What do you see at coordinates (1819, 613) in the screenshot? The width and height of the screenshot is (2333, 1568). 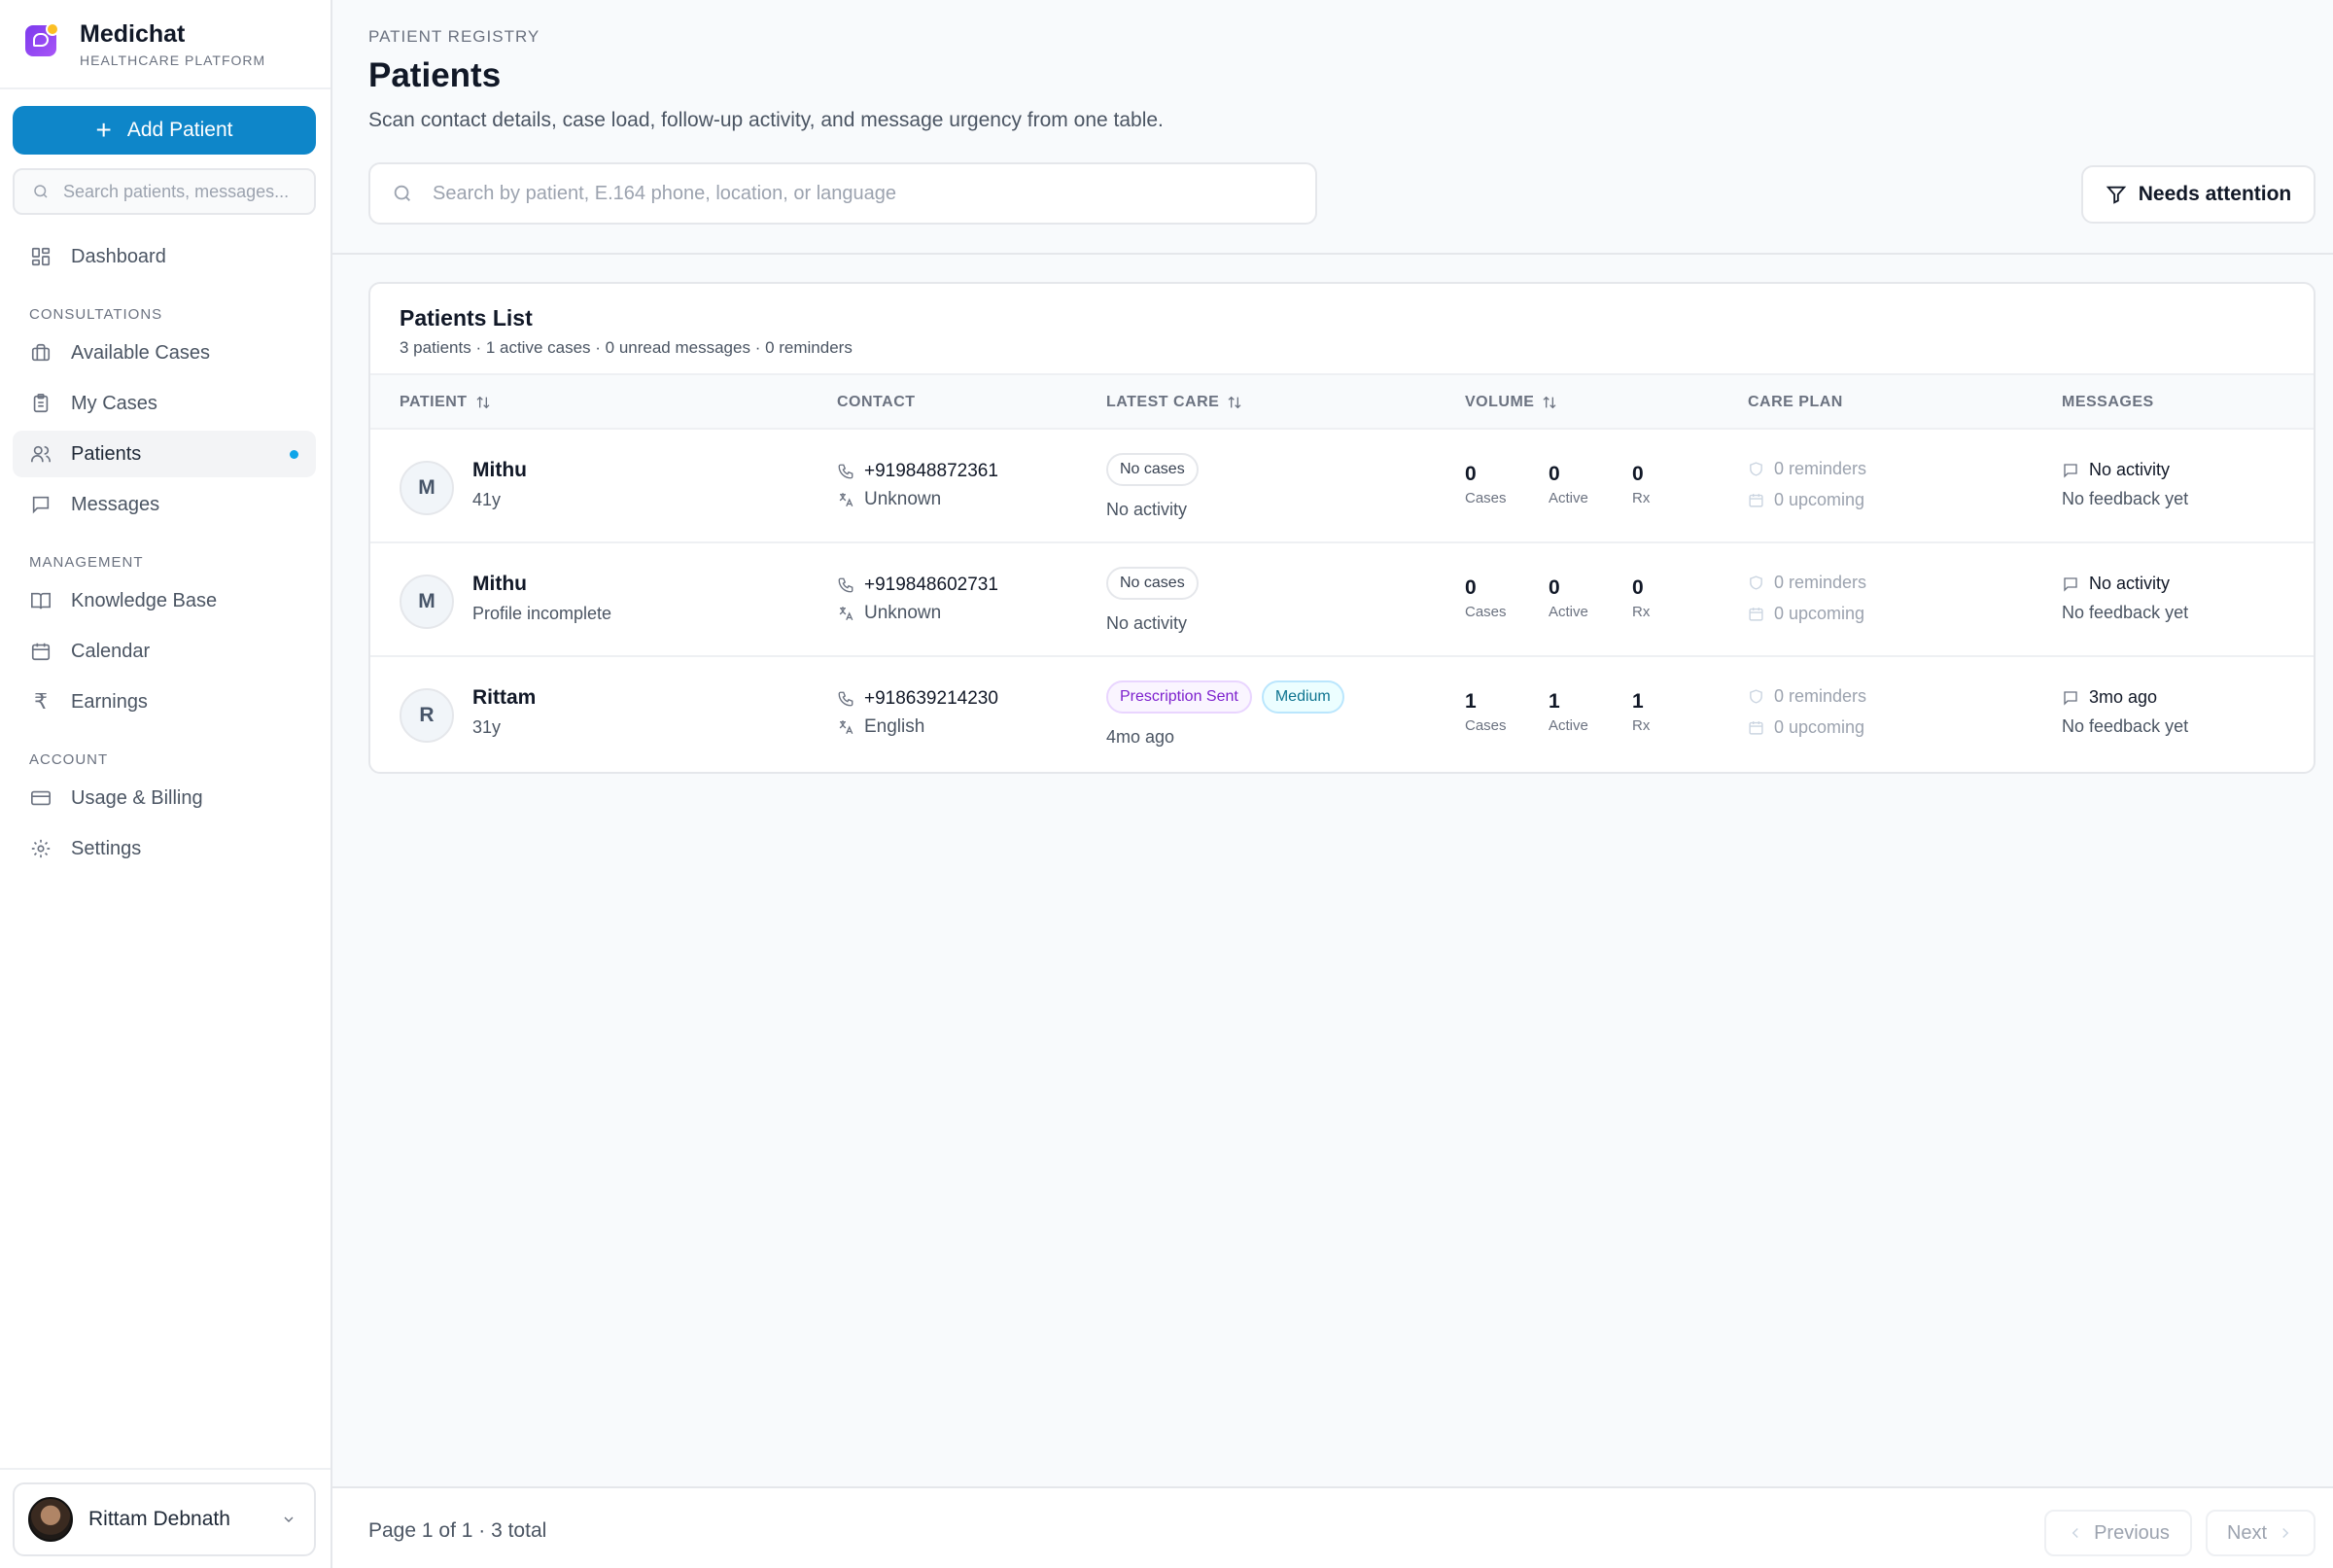 I see `upcoming-text: 0 upcoming` at bounding box center [1819, 613].